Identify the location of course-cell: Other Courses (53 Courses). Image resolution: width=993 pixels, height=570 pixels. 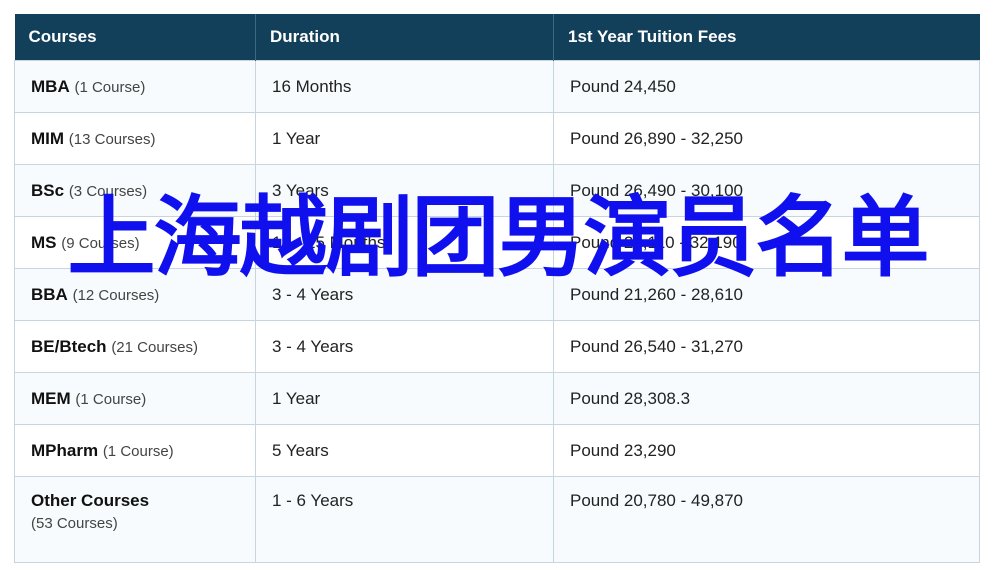
(135, 519).